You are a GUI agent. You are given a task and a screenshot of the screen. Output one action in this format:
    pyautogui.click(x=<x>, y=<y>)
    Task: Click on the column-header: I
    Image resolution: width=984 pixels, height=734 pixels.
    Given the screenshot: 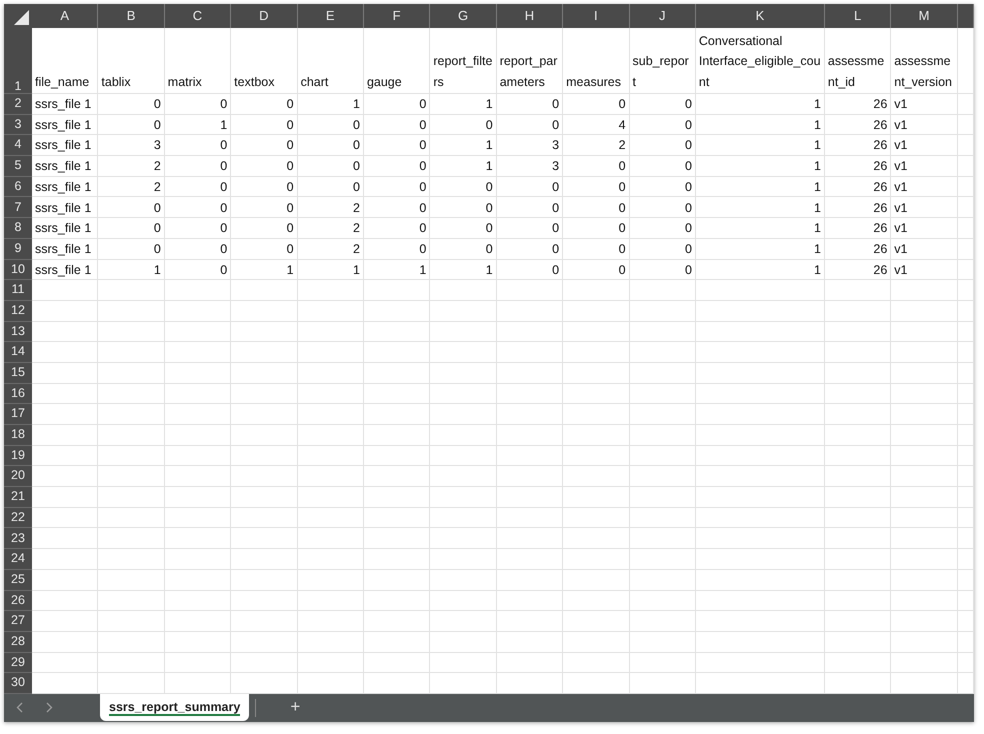 What is the action you would take?
    pyautogui.click(x=596, y=16)
    